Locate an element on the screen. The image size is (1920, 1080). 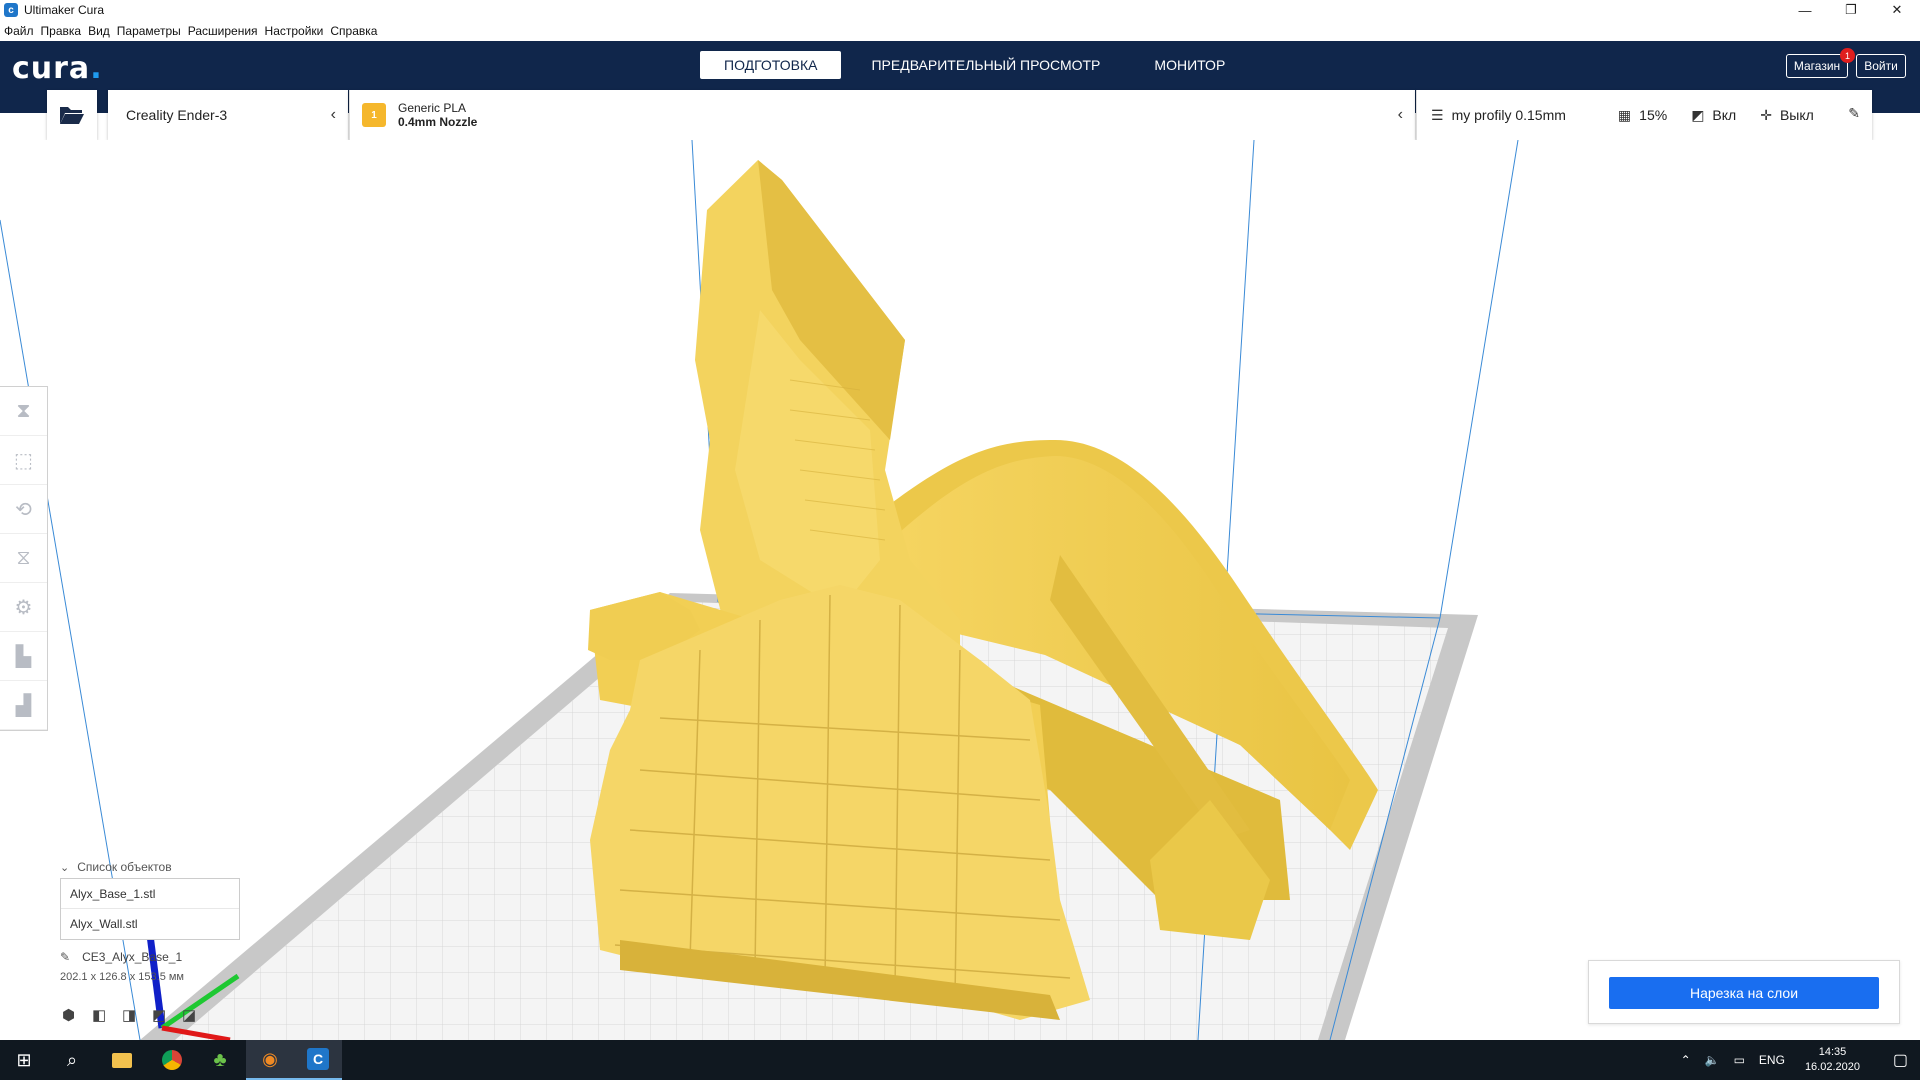
menu-settings: Параметры is located at coordinates (149, 31).